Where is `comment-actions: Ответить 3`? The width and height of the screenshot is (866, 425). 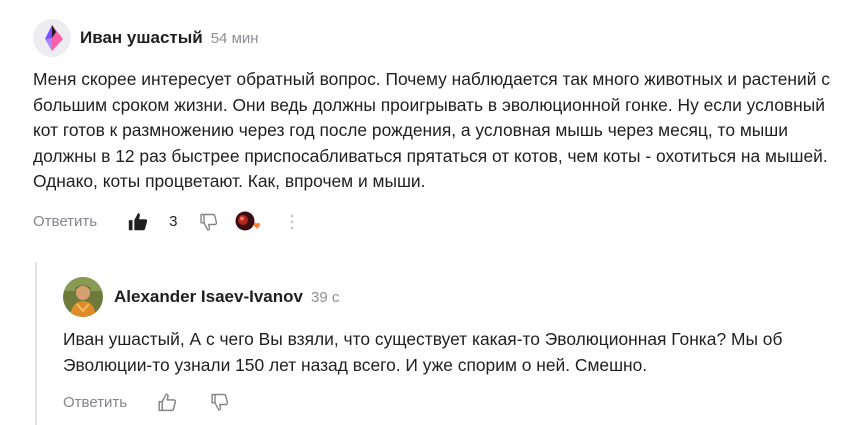 comment-actions: Ответить 3 is located at coordinates (438, 222).